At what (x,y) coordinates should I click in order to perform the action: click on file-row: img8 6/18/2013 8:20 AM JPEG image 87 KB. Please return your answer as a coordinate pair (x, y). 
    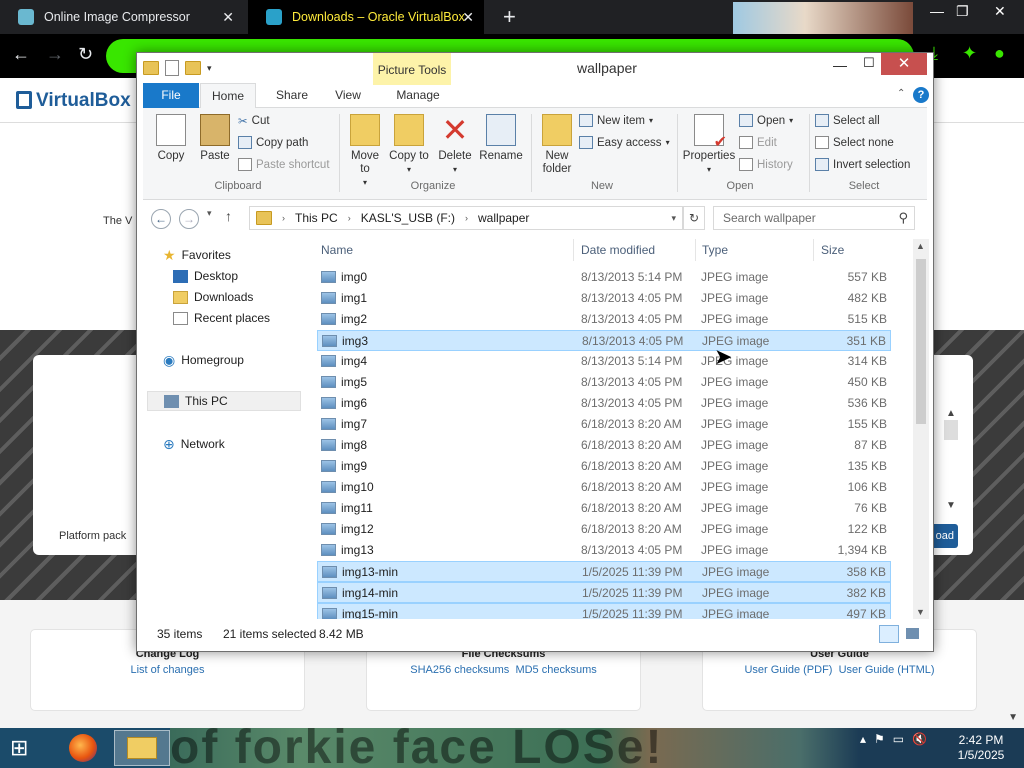
    Looking at the image, I should click on (604, 445).